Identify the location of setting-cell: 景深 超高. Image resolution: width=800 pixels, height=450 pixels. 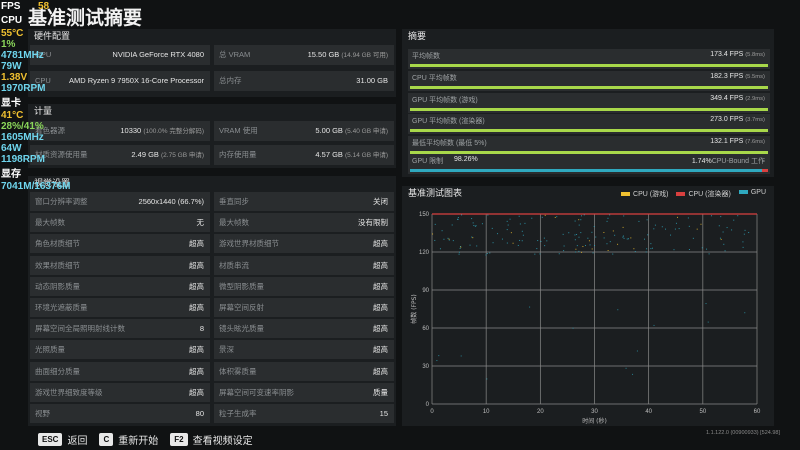
(304, 350).